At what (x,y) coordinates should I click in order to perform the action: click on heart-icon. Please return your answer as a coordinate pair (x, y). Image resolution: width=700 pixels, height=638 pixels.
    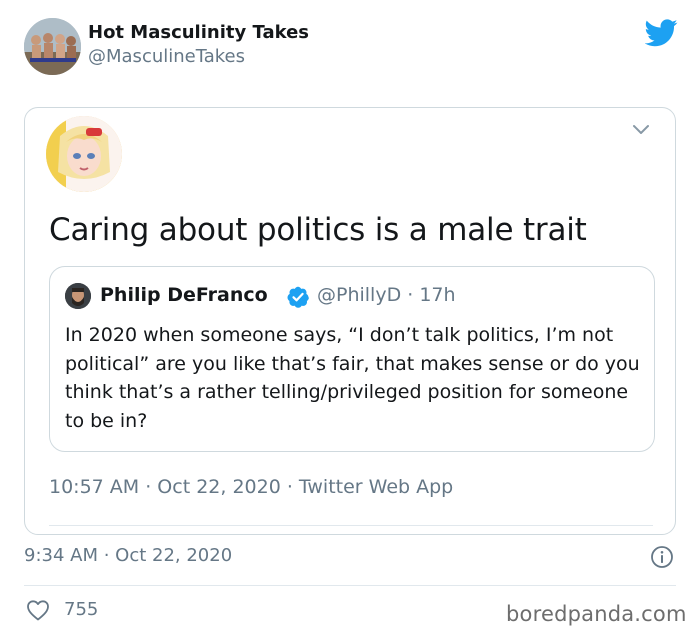
    Looking at the image, I should click on (38, 610).